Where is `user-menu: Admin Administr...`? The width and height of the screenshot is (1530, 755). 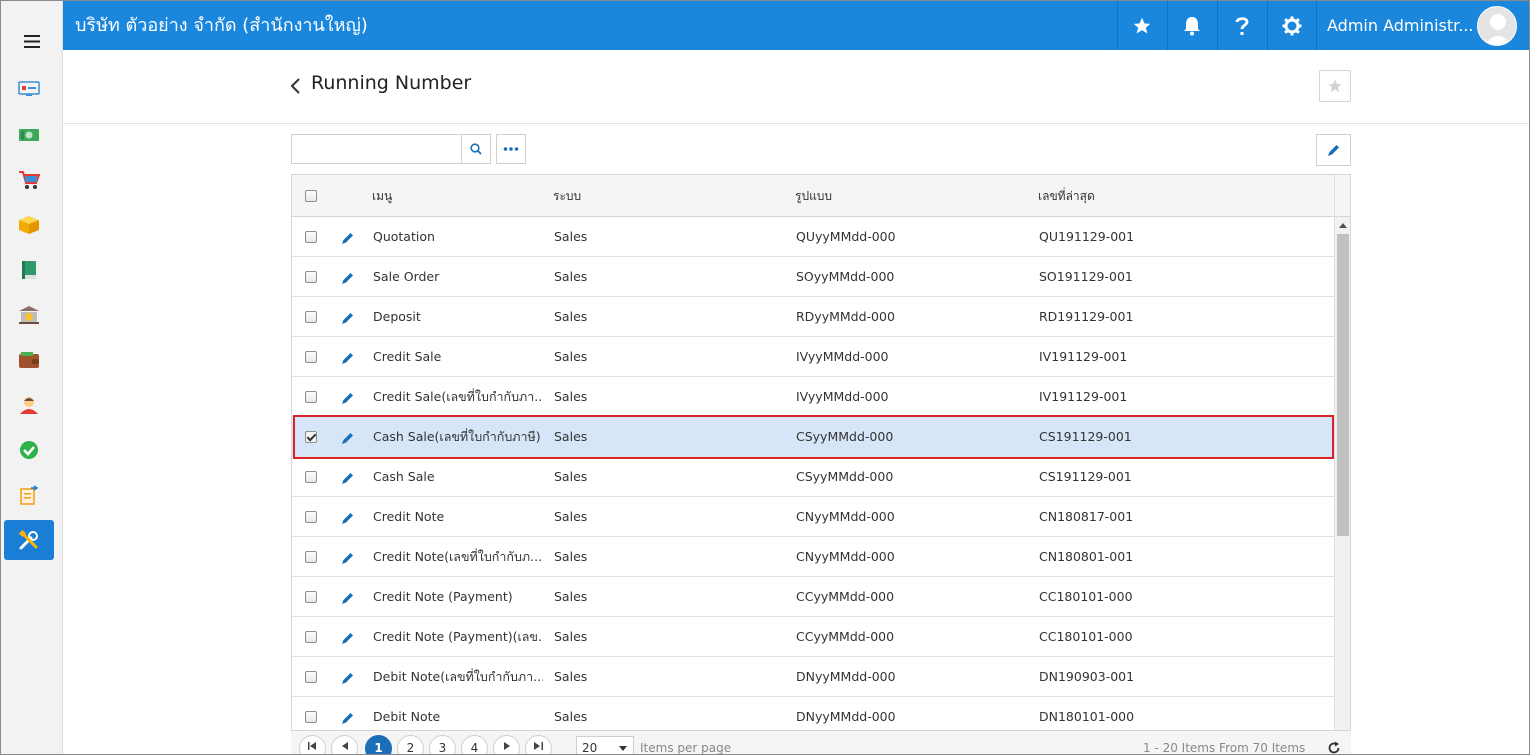
user-menu: Admin Administr... is located at coordinates (1422, 25).